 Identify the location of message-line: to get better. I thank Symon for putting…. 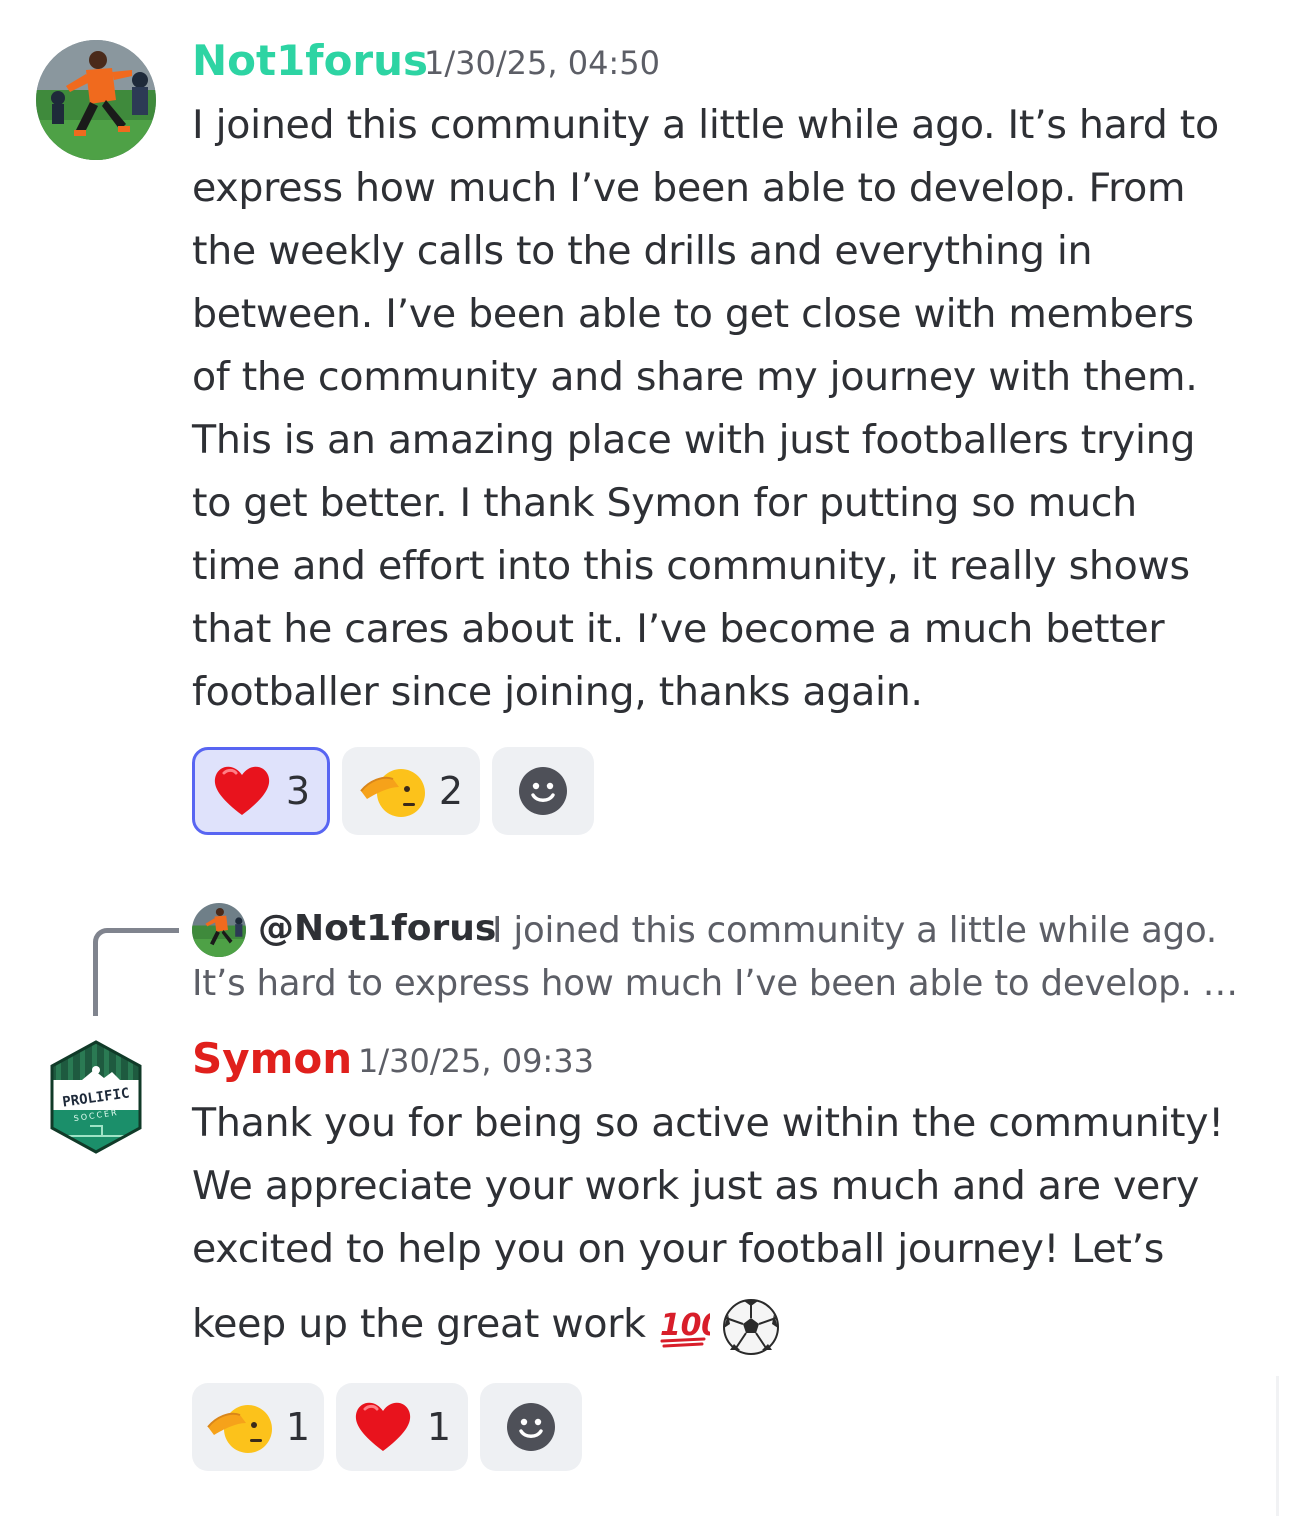
(664, 503).